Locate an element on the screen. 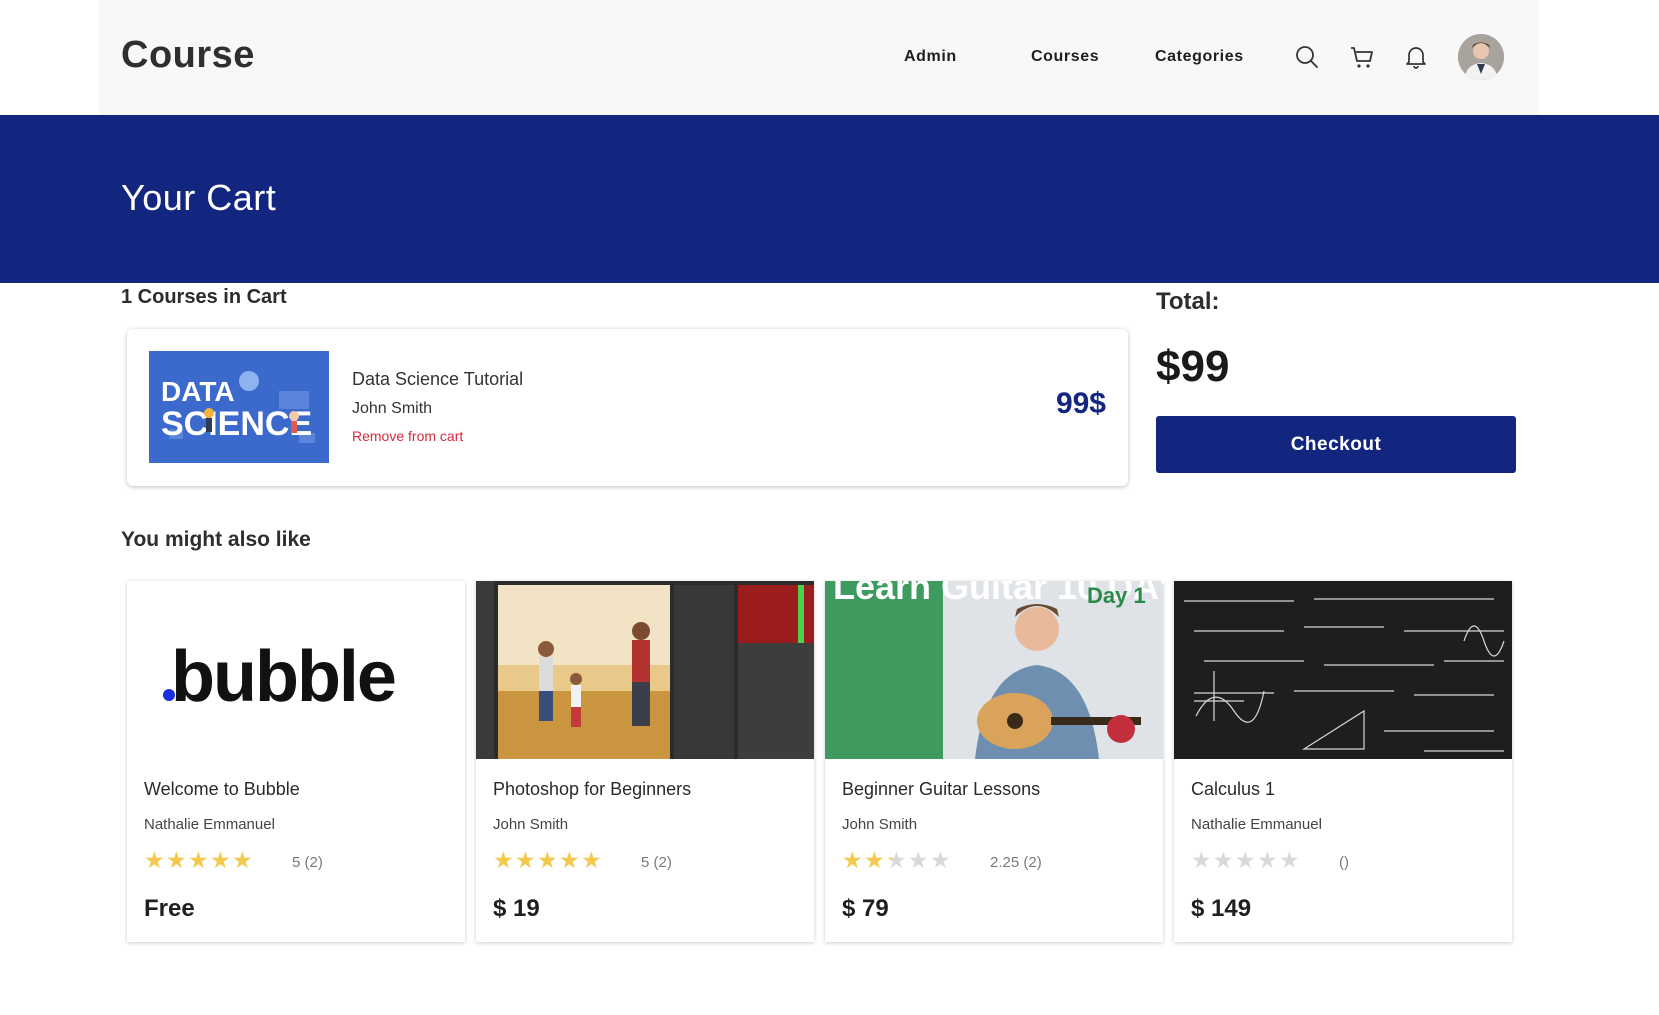 This screenshot has height=1015, width=1659. data-science-image: DATA SCIENCE is located at coordinates (239, 407).